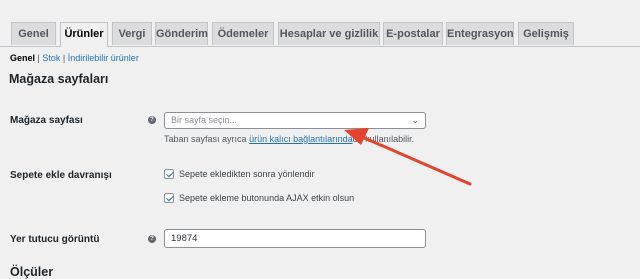 This screenshot has height=279, width=640. I want to click on measurements-title: Ölçüler, so click(32, 272).